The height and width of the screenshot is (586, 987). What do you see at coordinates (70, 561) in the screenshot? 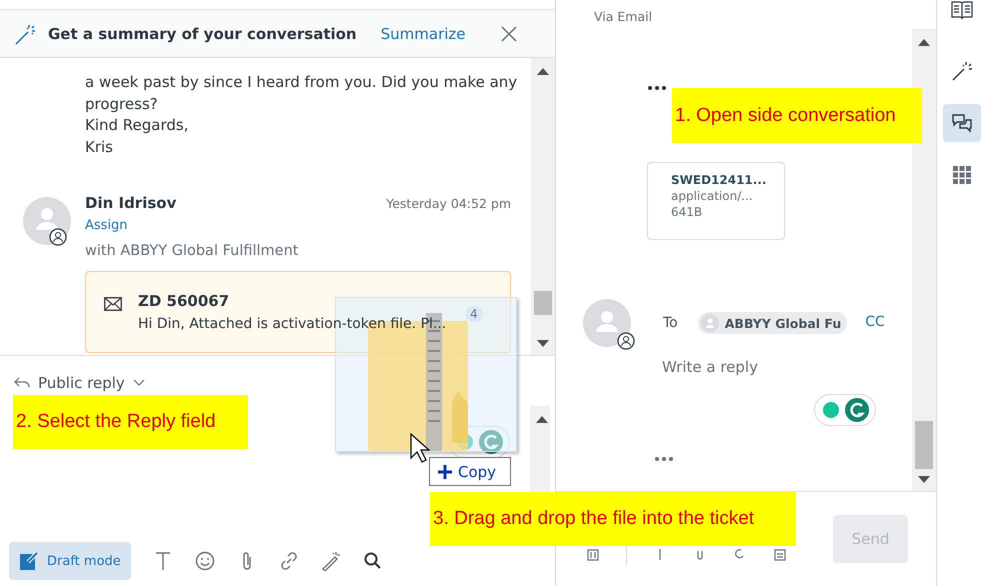
I see `draft-mode-button: Draft mode` at bounding box center [70, 561].